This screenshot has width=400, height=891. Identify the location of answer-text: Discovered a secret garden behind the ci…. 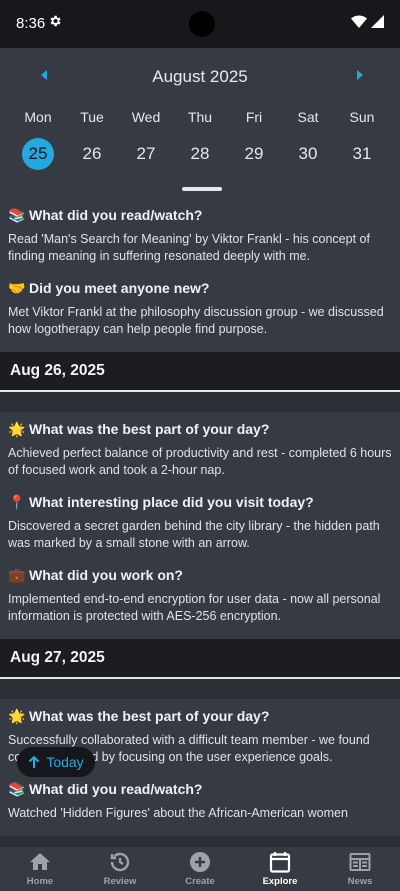
(194, 534).